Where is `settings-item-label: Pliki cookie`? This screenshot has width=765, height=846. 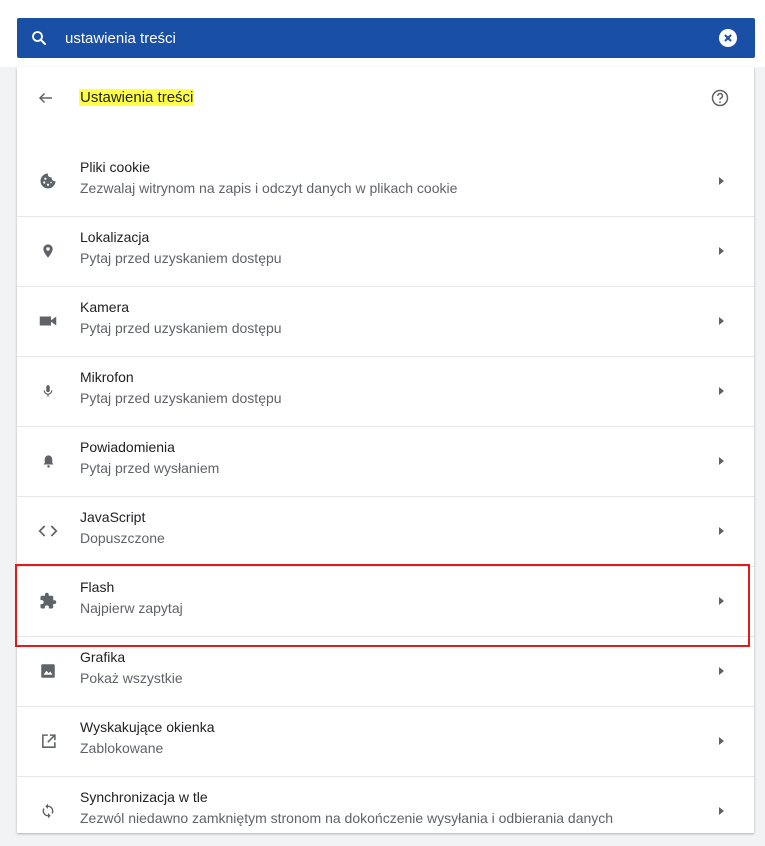
settings-item-label: Pliki cookie is located at coordinates (115, 167).